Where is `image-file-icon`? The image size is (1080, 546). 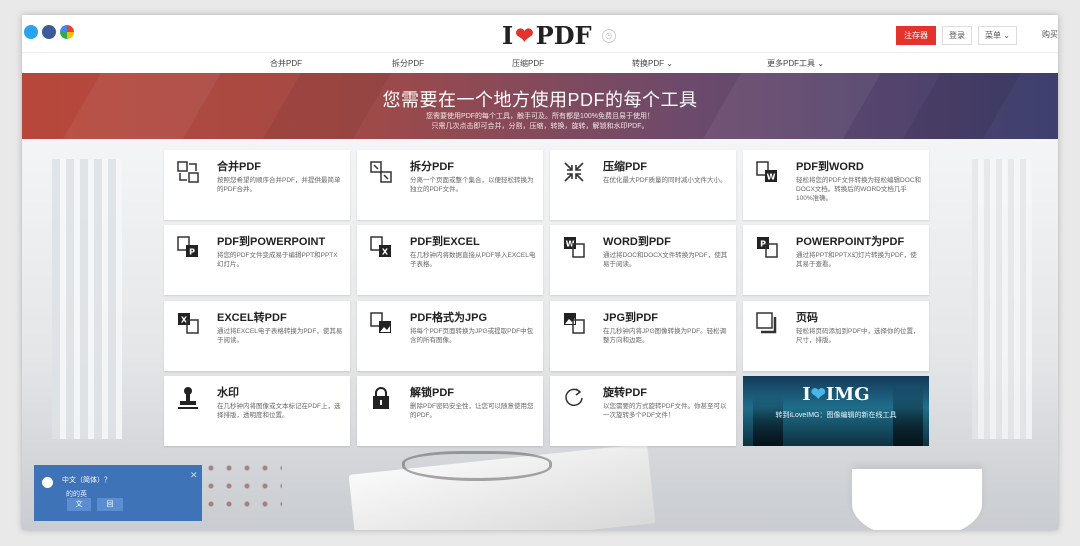 image-file-icon is located at coordinates (380, 322).